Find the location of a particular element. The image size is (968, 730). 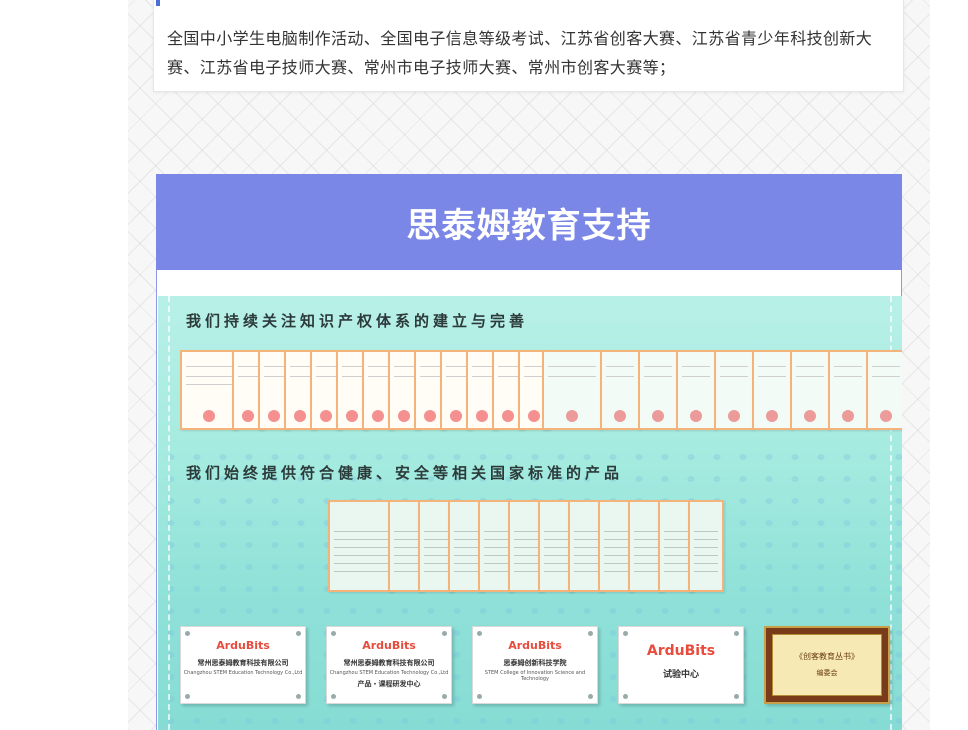

software-copyright-certificates-row is located at coordinates (722, 390).